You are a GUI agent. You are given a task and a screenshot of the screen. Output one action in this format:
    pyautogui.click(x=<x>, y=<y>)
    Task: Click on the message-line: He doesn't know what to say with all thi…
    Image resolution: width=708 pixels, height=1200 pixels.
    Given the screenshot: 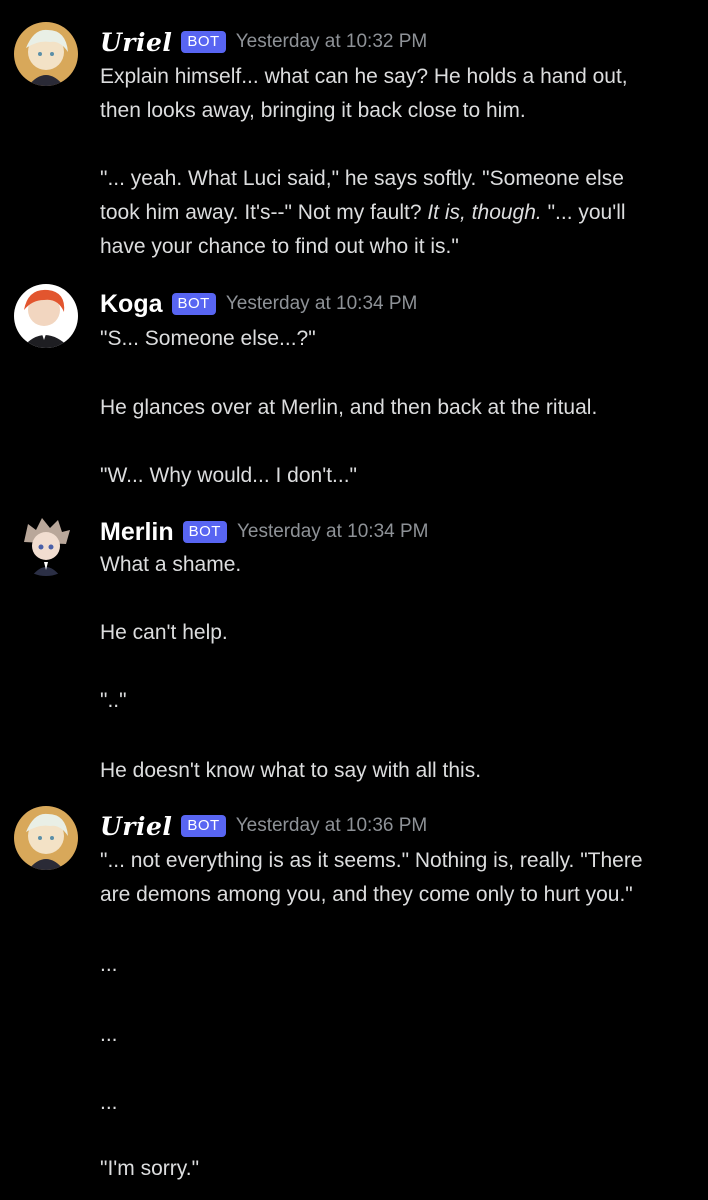 What is the action you would take?
    pyautogui.click(x=291, y=770)
    